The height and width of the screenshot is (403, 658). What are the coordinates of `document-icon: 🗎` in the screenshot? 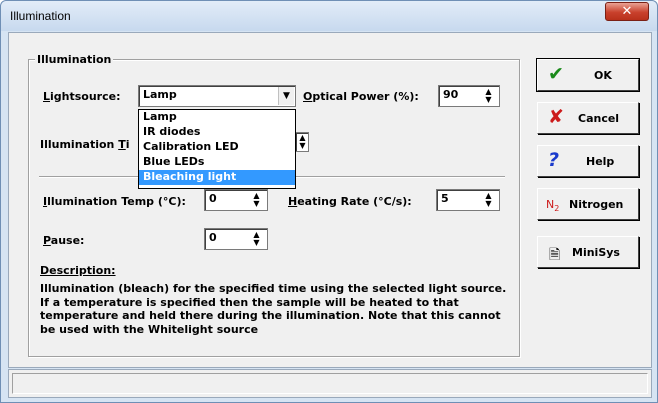 It's located at (555, 255).